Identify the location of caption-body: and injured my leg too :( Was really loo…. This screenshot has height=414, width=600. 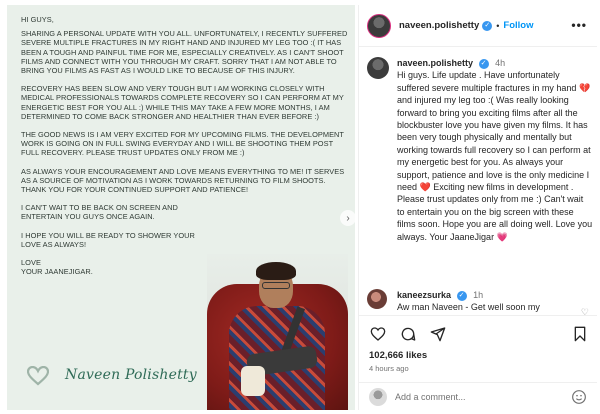
(494, 144).